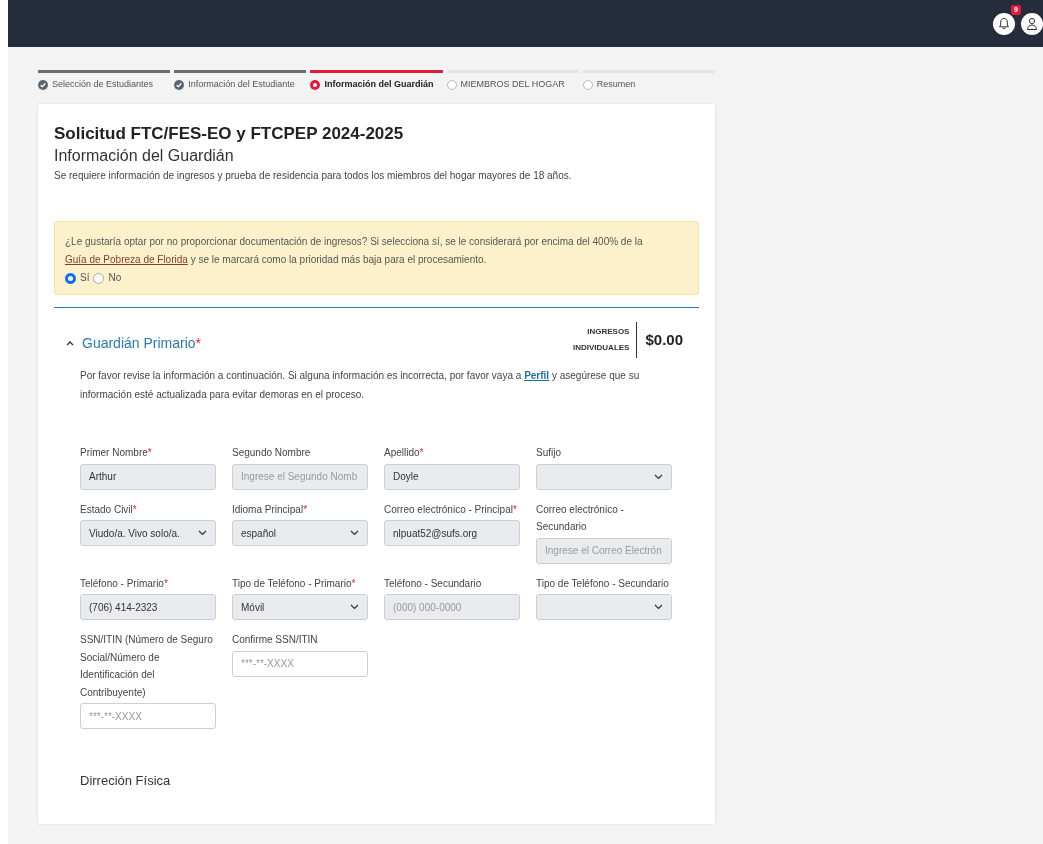 The width and height of the screenshot is (1043, 844). Describe the element at coordinates (134, 340) in the screenshot. I see `section-toggle: Guardián Primario*` at that location.